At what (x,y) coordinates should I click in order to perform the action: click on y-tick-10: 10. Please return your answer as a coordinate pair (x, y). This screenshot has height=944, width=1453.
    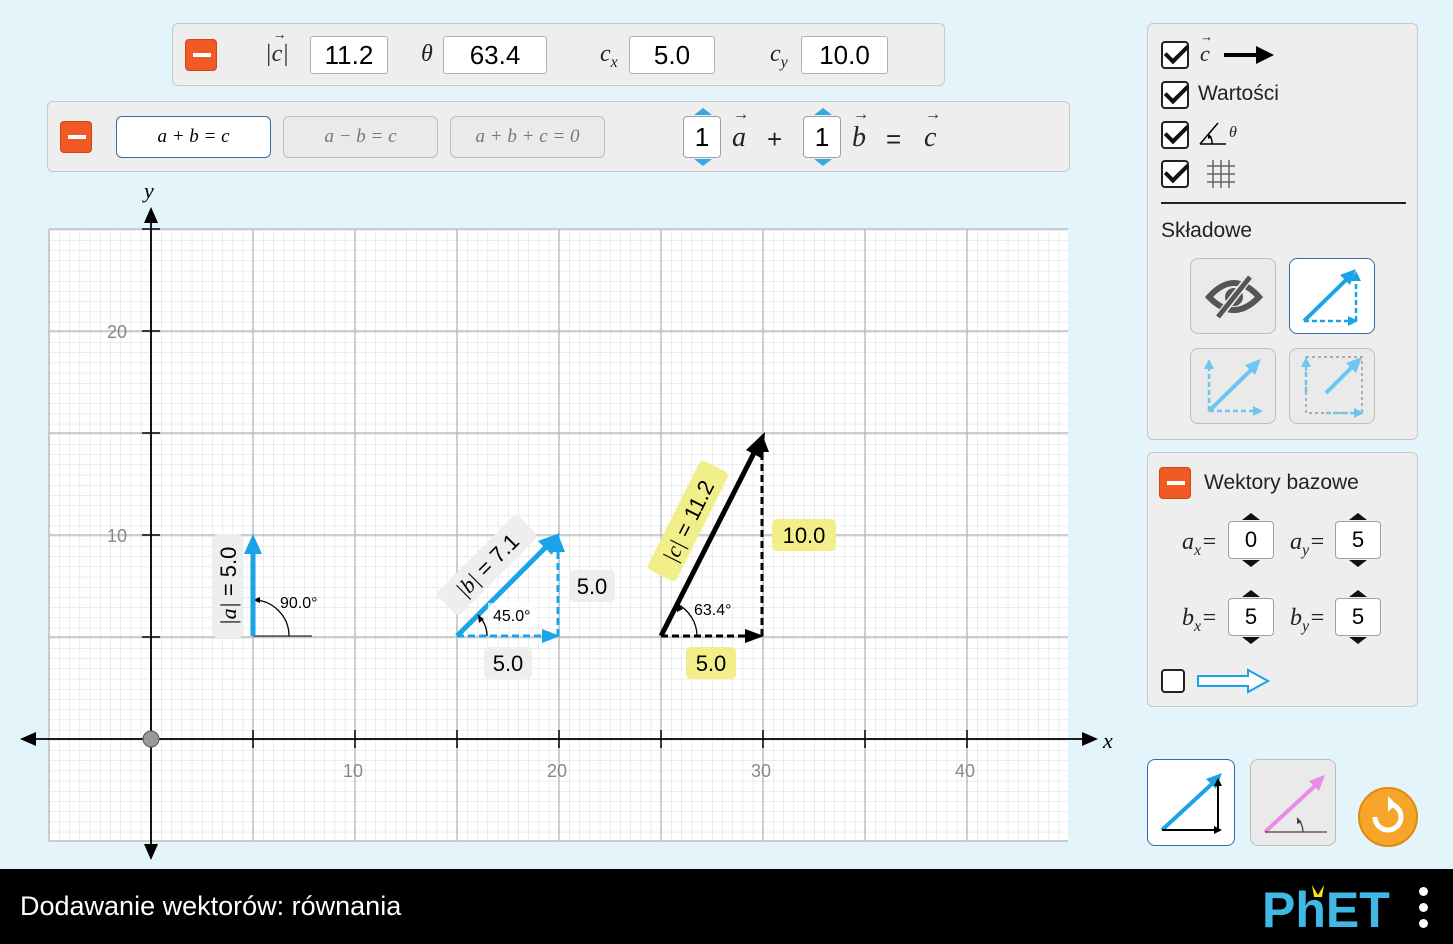
    Looking at the image, I should click on (117, 536).